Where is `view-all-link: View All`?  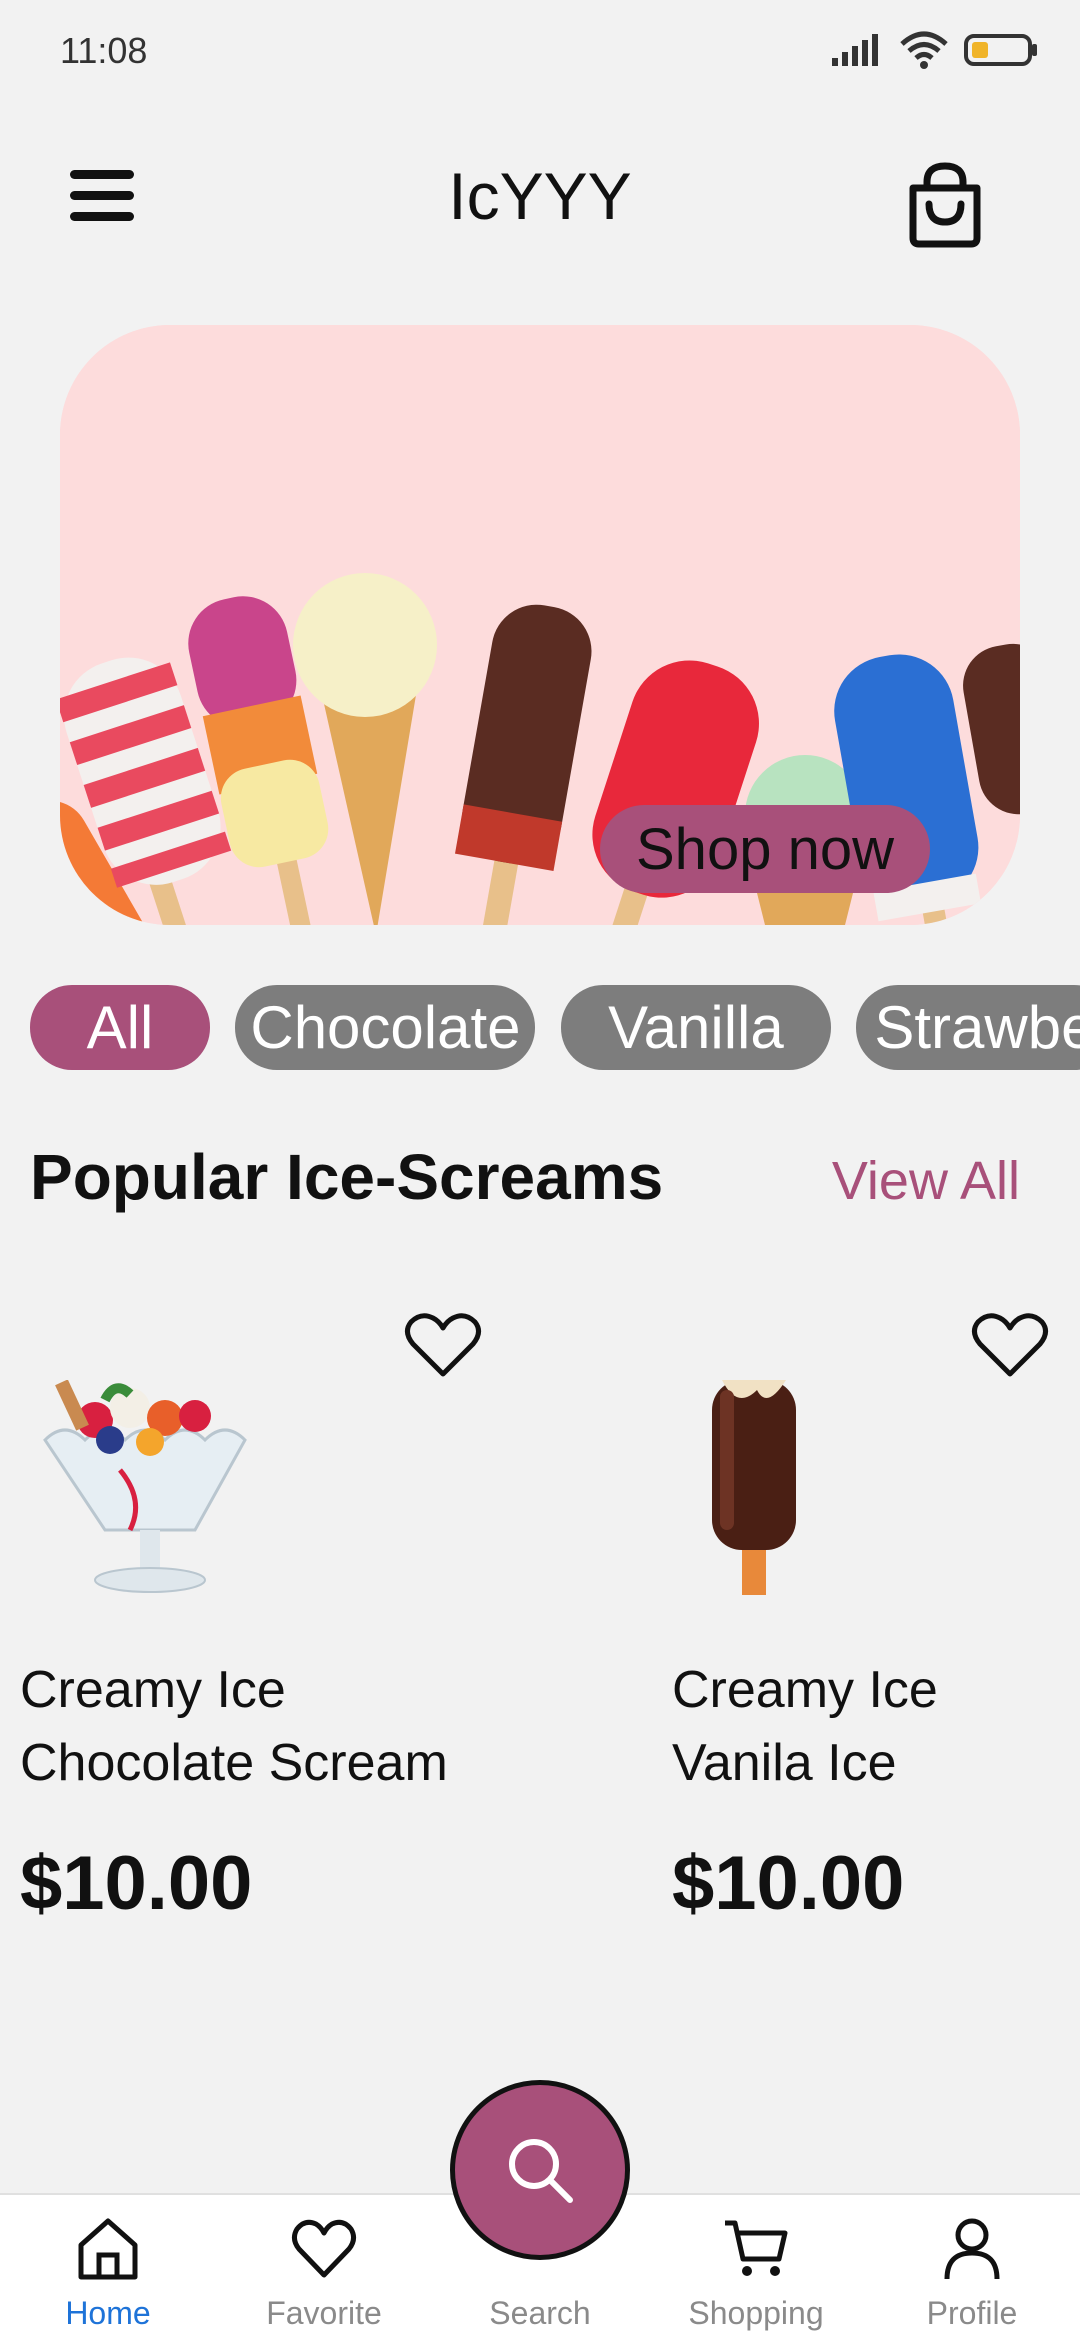
view-all-link: View All is located at coordinates (926, 1181).